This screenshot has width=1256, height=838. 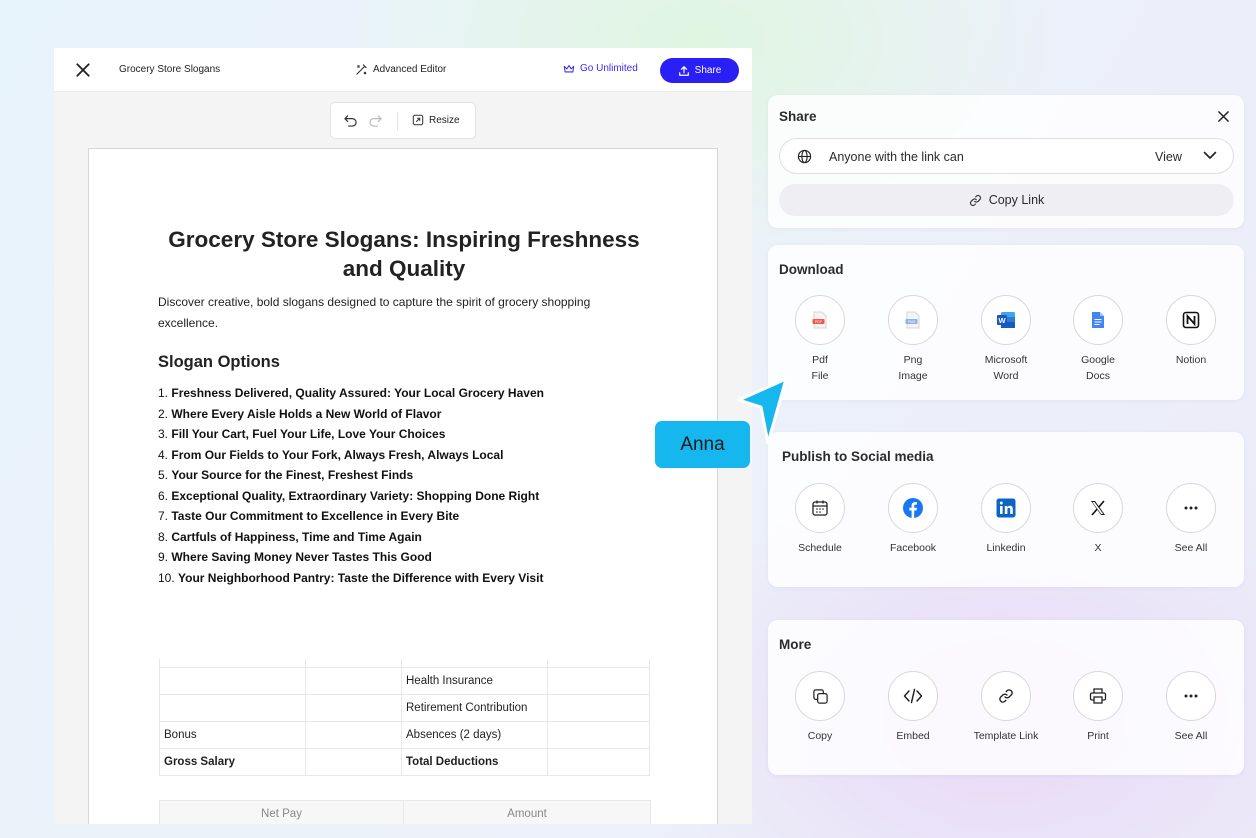 I want to click on more-see-all-label: See All, so click(x=1191, y=736).